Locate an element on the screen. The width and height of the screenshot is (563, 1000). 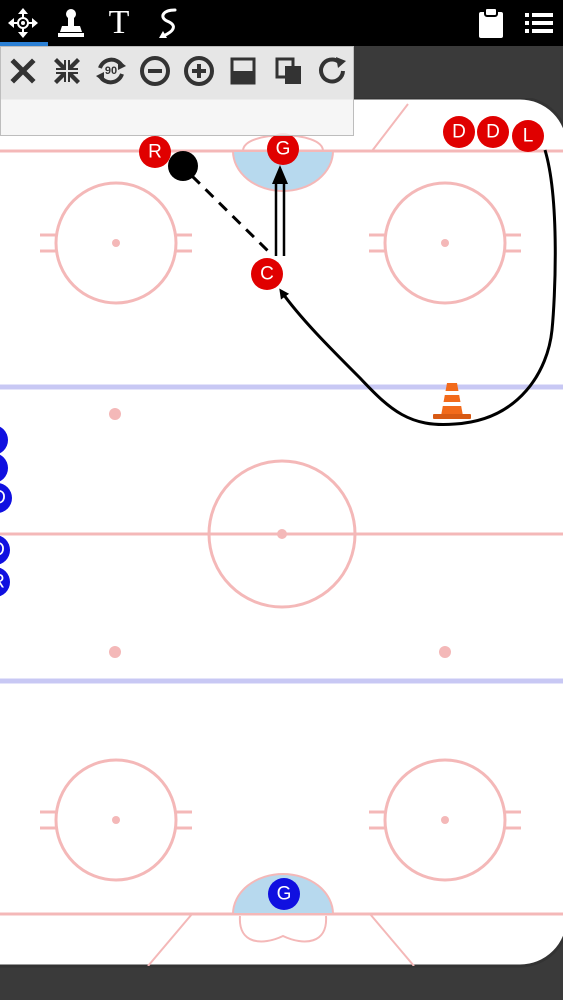
draw-tool-button is located at coordinates (169, 23).